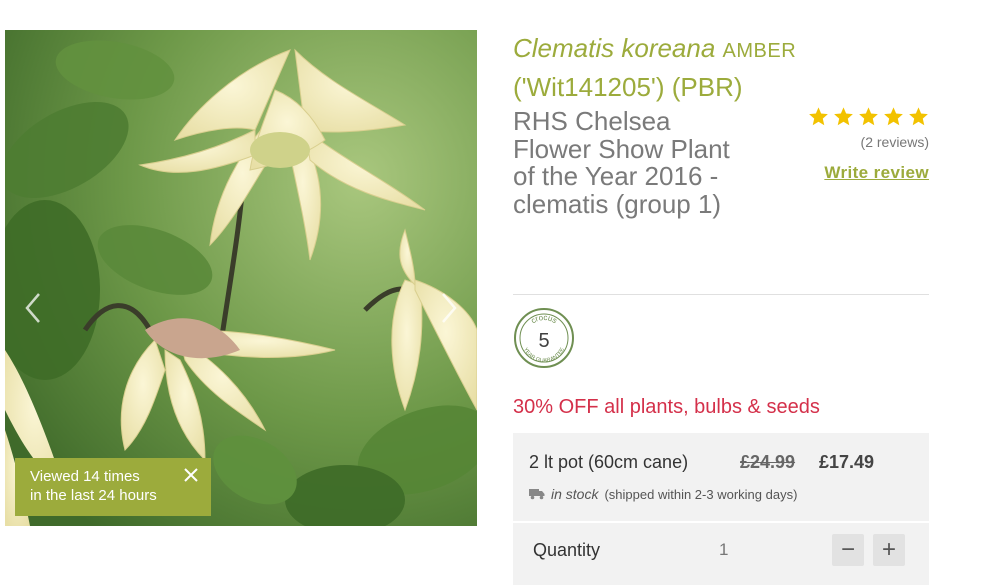 The image size is (1000, 585). I want to click on prev-image-button, so click(34, 308).